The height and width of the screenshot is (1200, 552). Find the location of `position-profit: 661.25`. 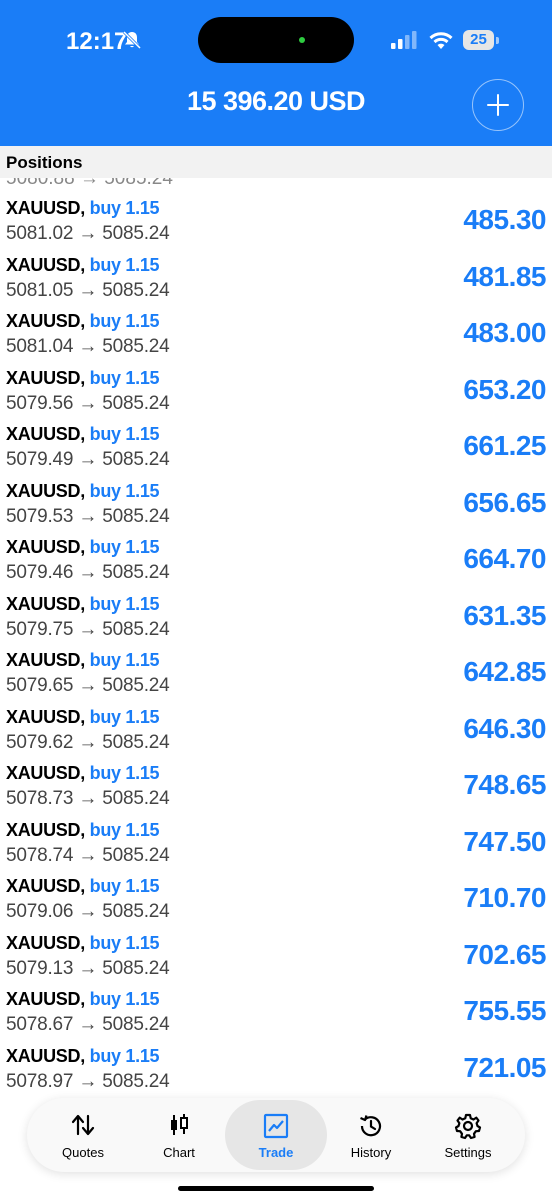

position-profit: 661.25 is located at coordinates (504, 445).